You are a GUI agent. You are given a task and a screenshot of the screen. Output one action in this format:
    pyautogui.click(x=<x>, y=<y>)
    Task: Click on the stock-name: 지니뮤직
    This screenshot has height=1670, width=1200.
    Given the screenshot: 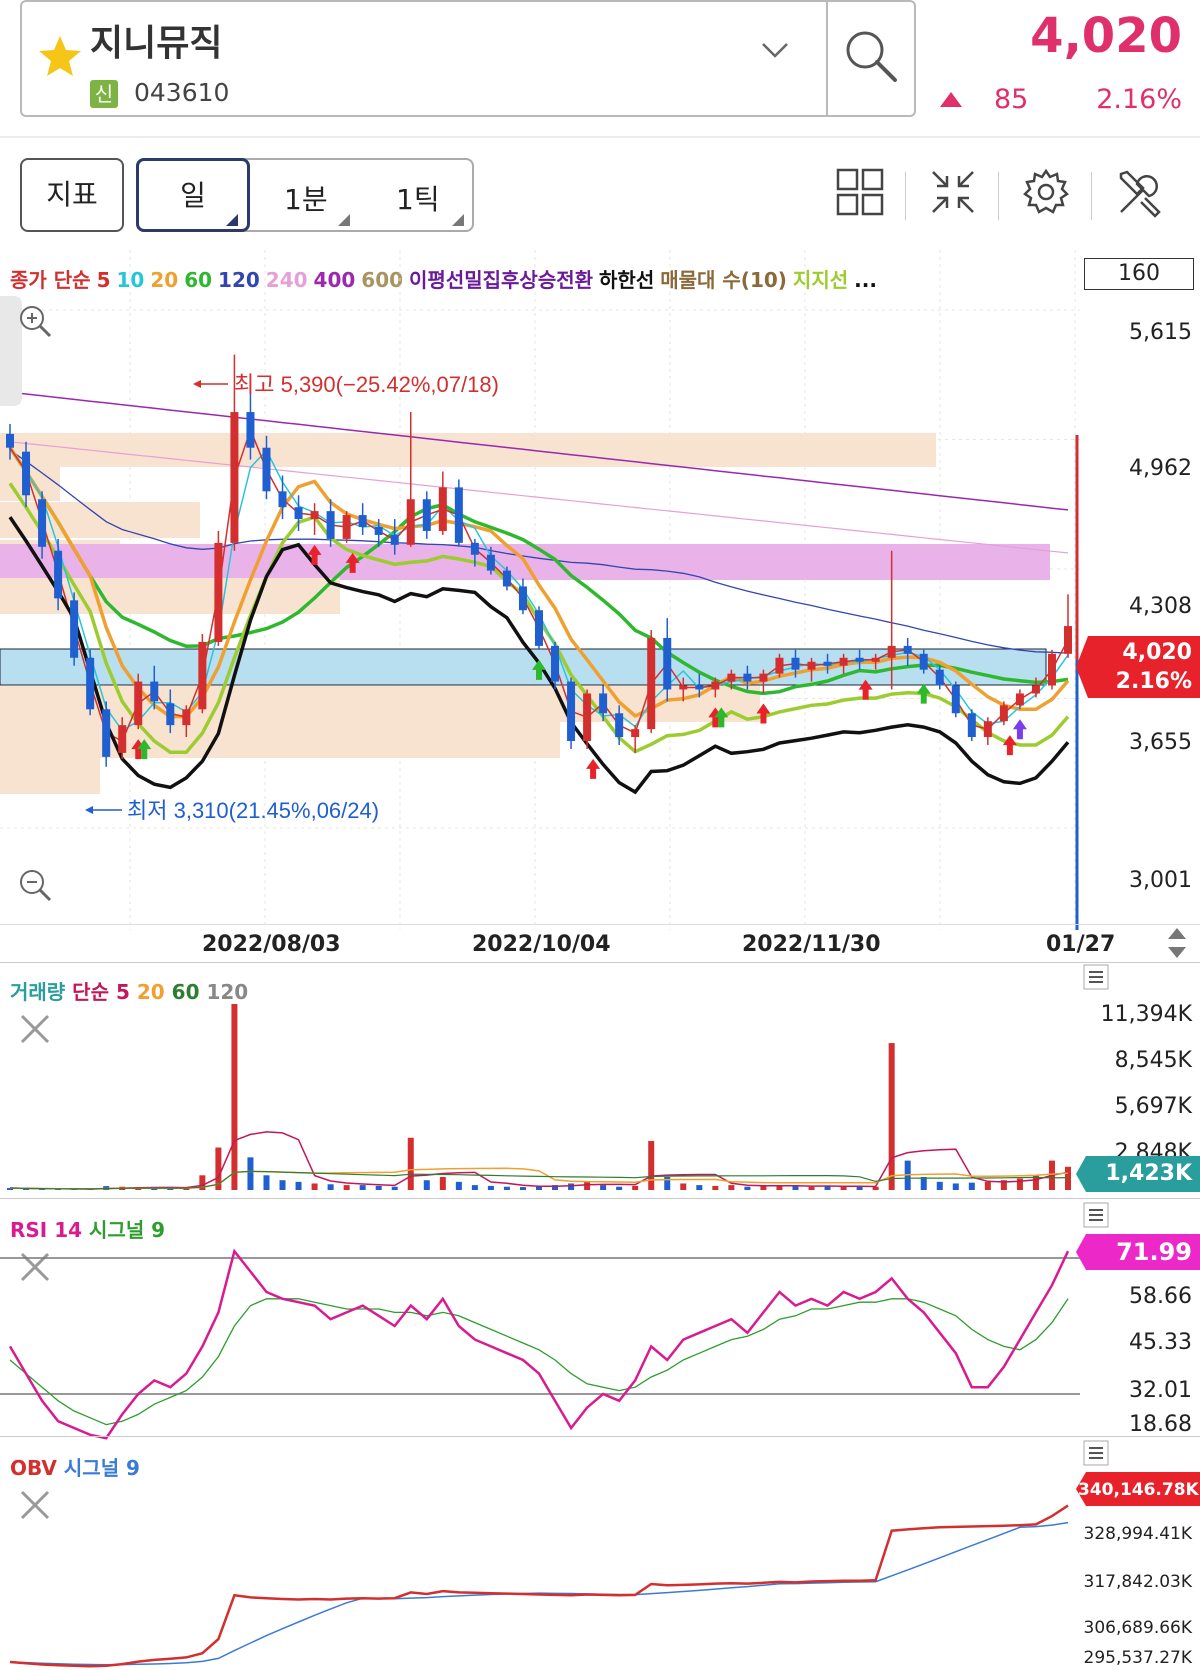 What is the action you would take?
    pyautogui.click(x=156, y=43)
    